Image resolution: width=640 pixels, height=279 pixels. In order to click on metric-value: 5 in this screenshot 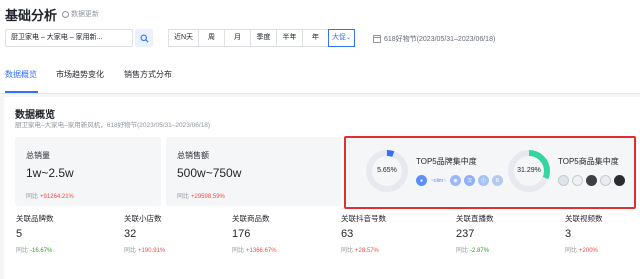, I will do `click(19, 234)`.